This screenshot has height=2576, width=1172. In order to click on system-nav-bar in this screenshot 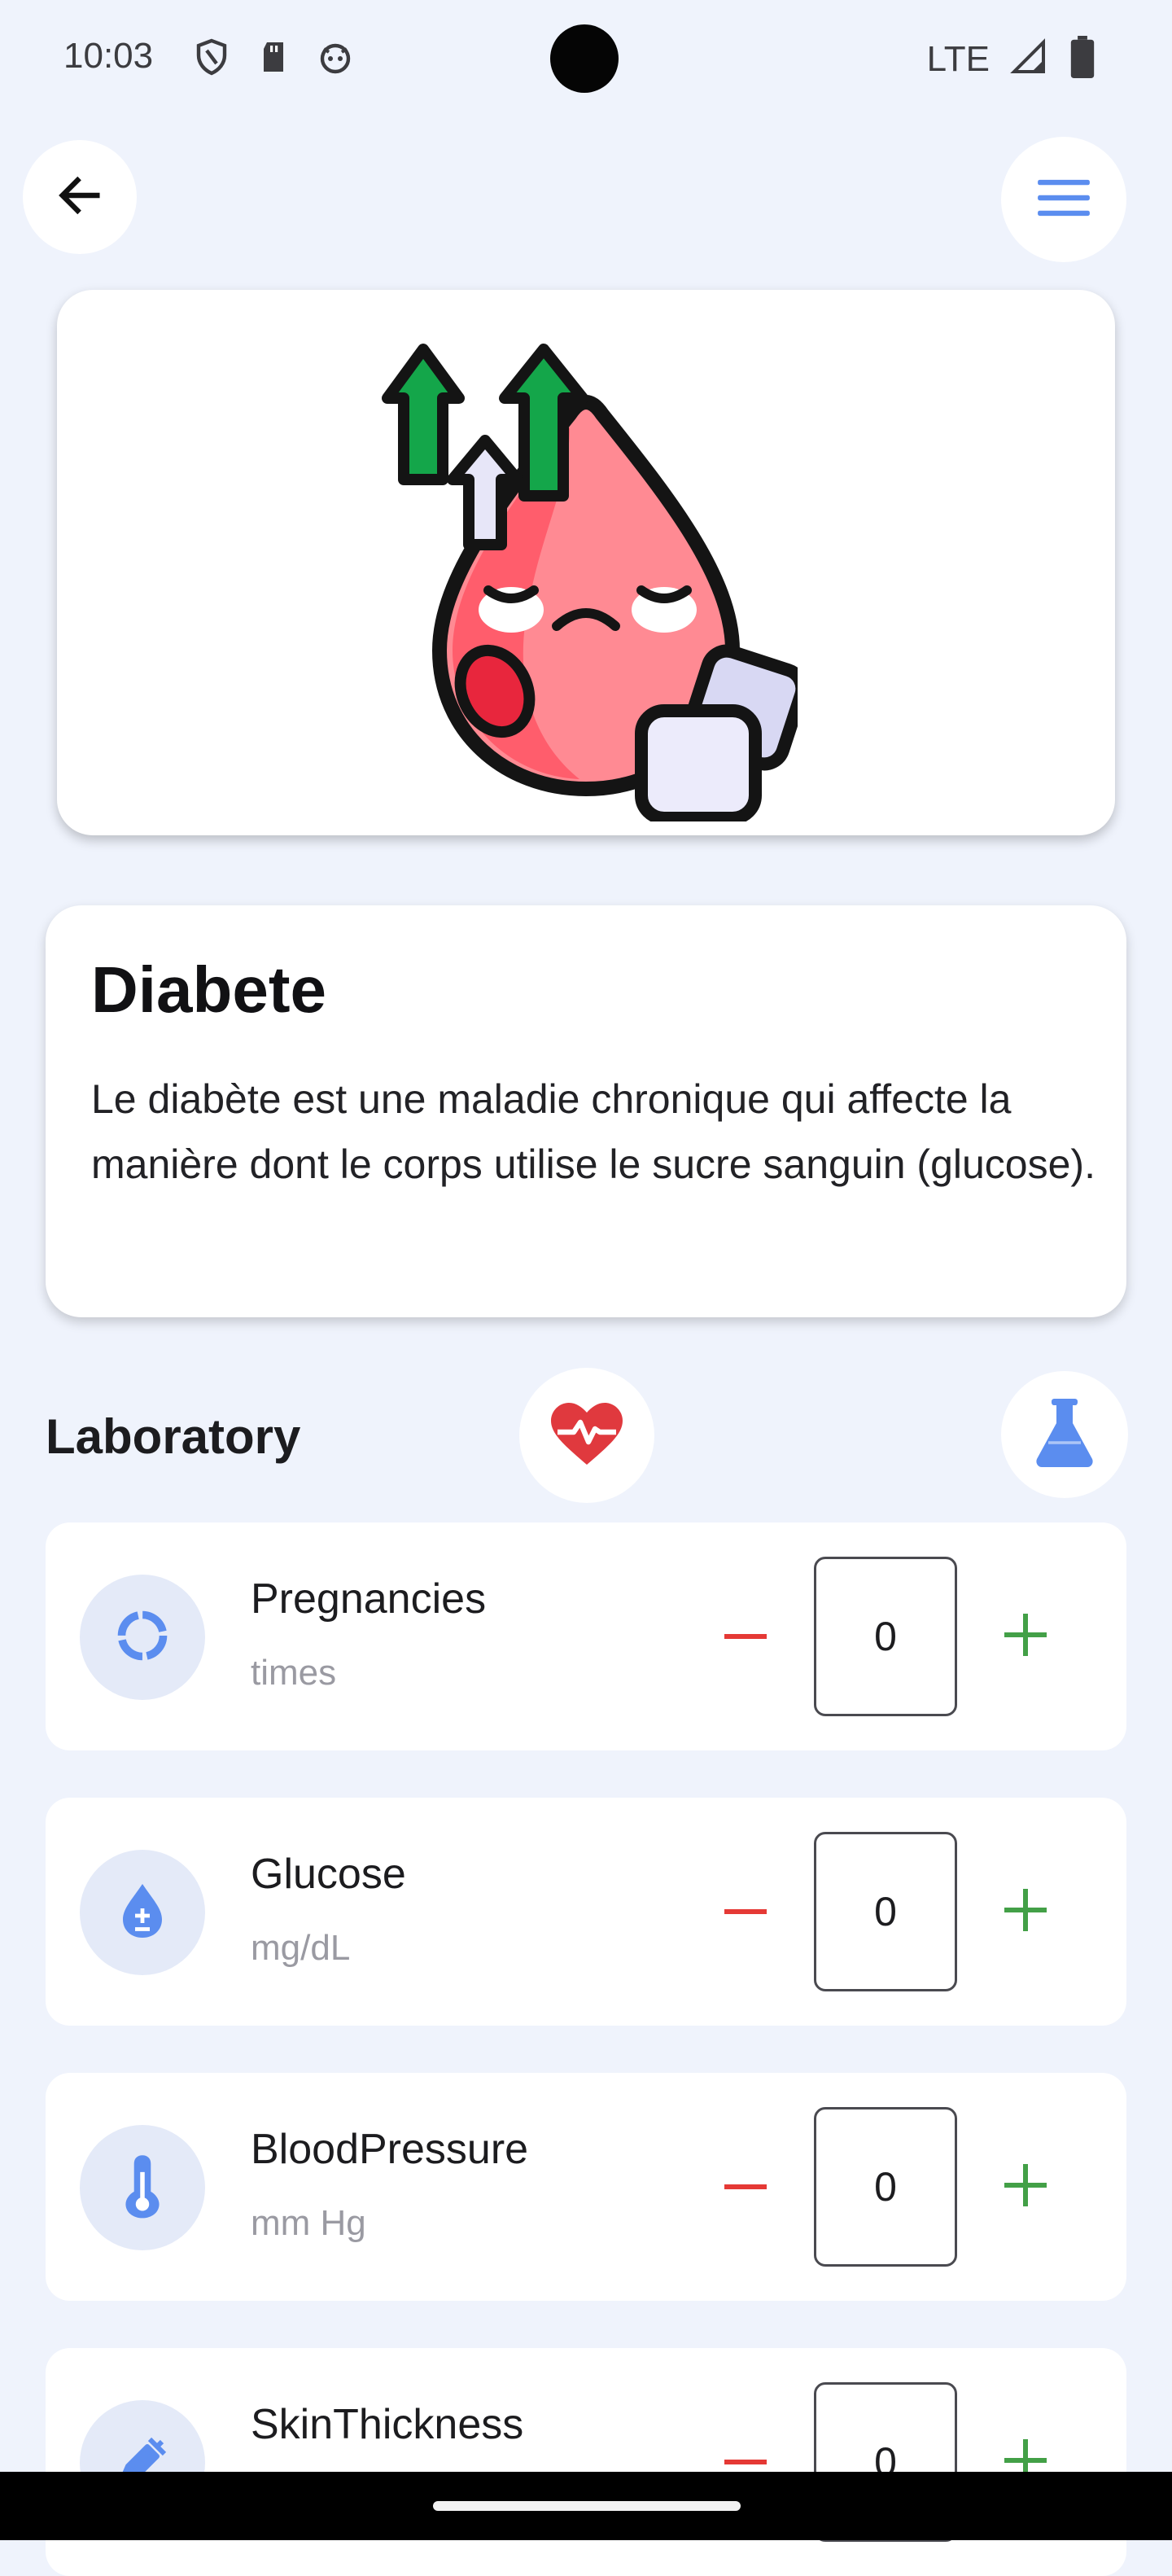, I will do `click(586, 2506)`.